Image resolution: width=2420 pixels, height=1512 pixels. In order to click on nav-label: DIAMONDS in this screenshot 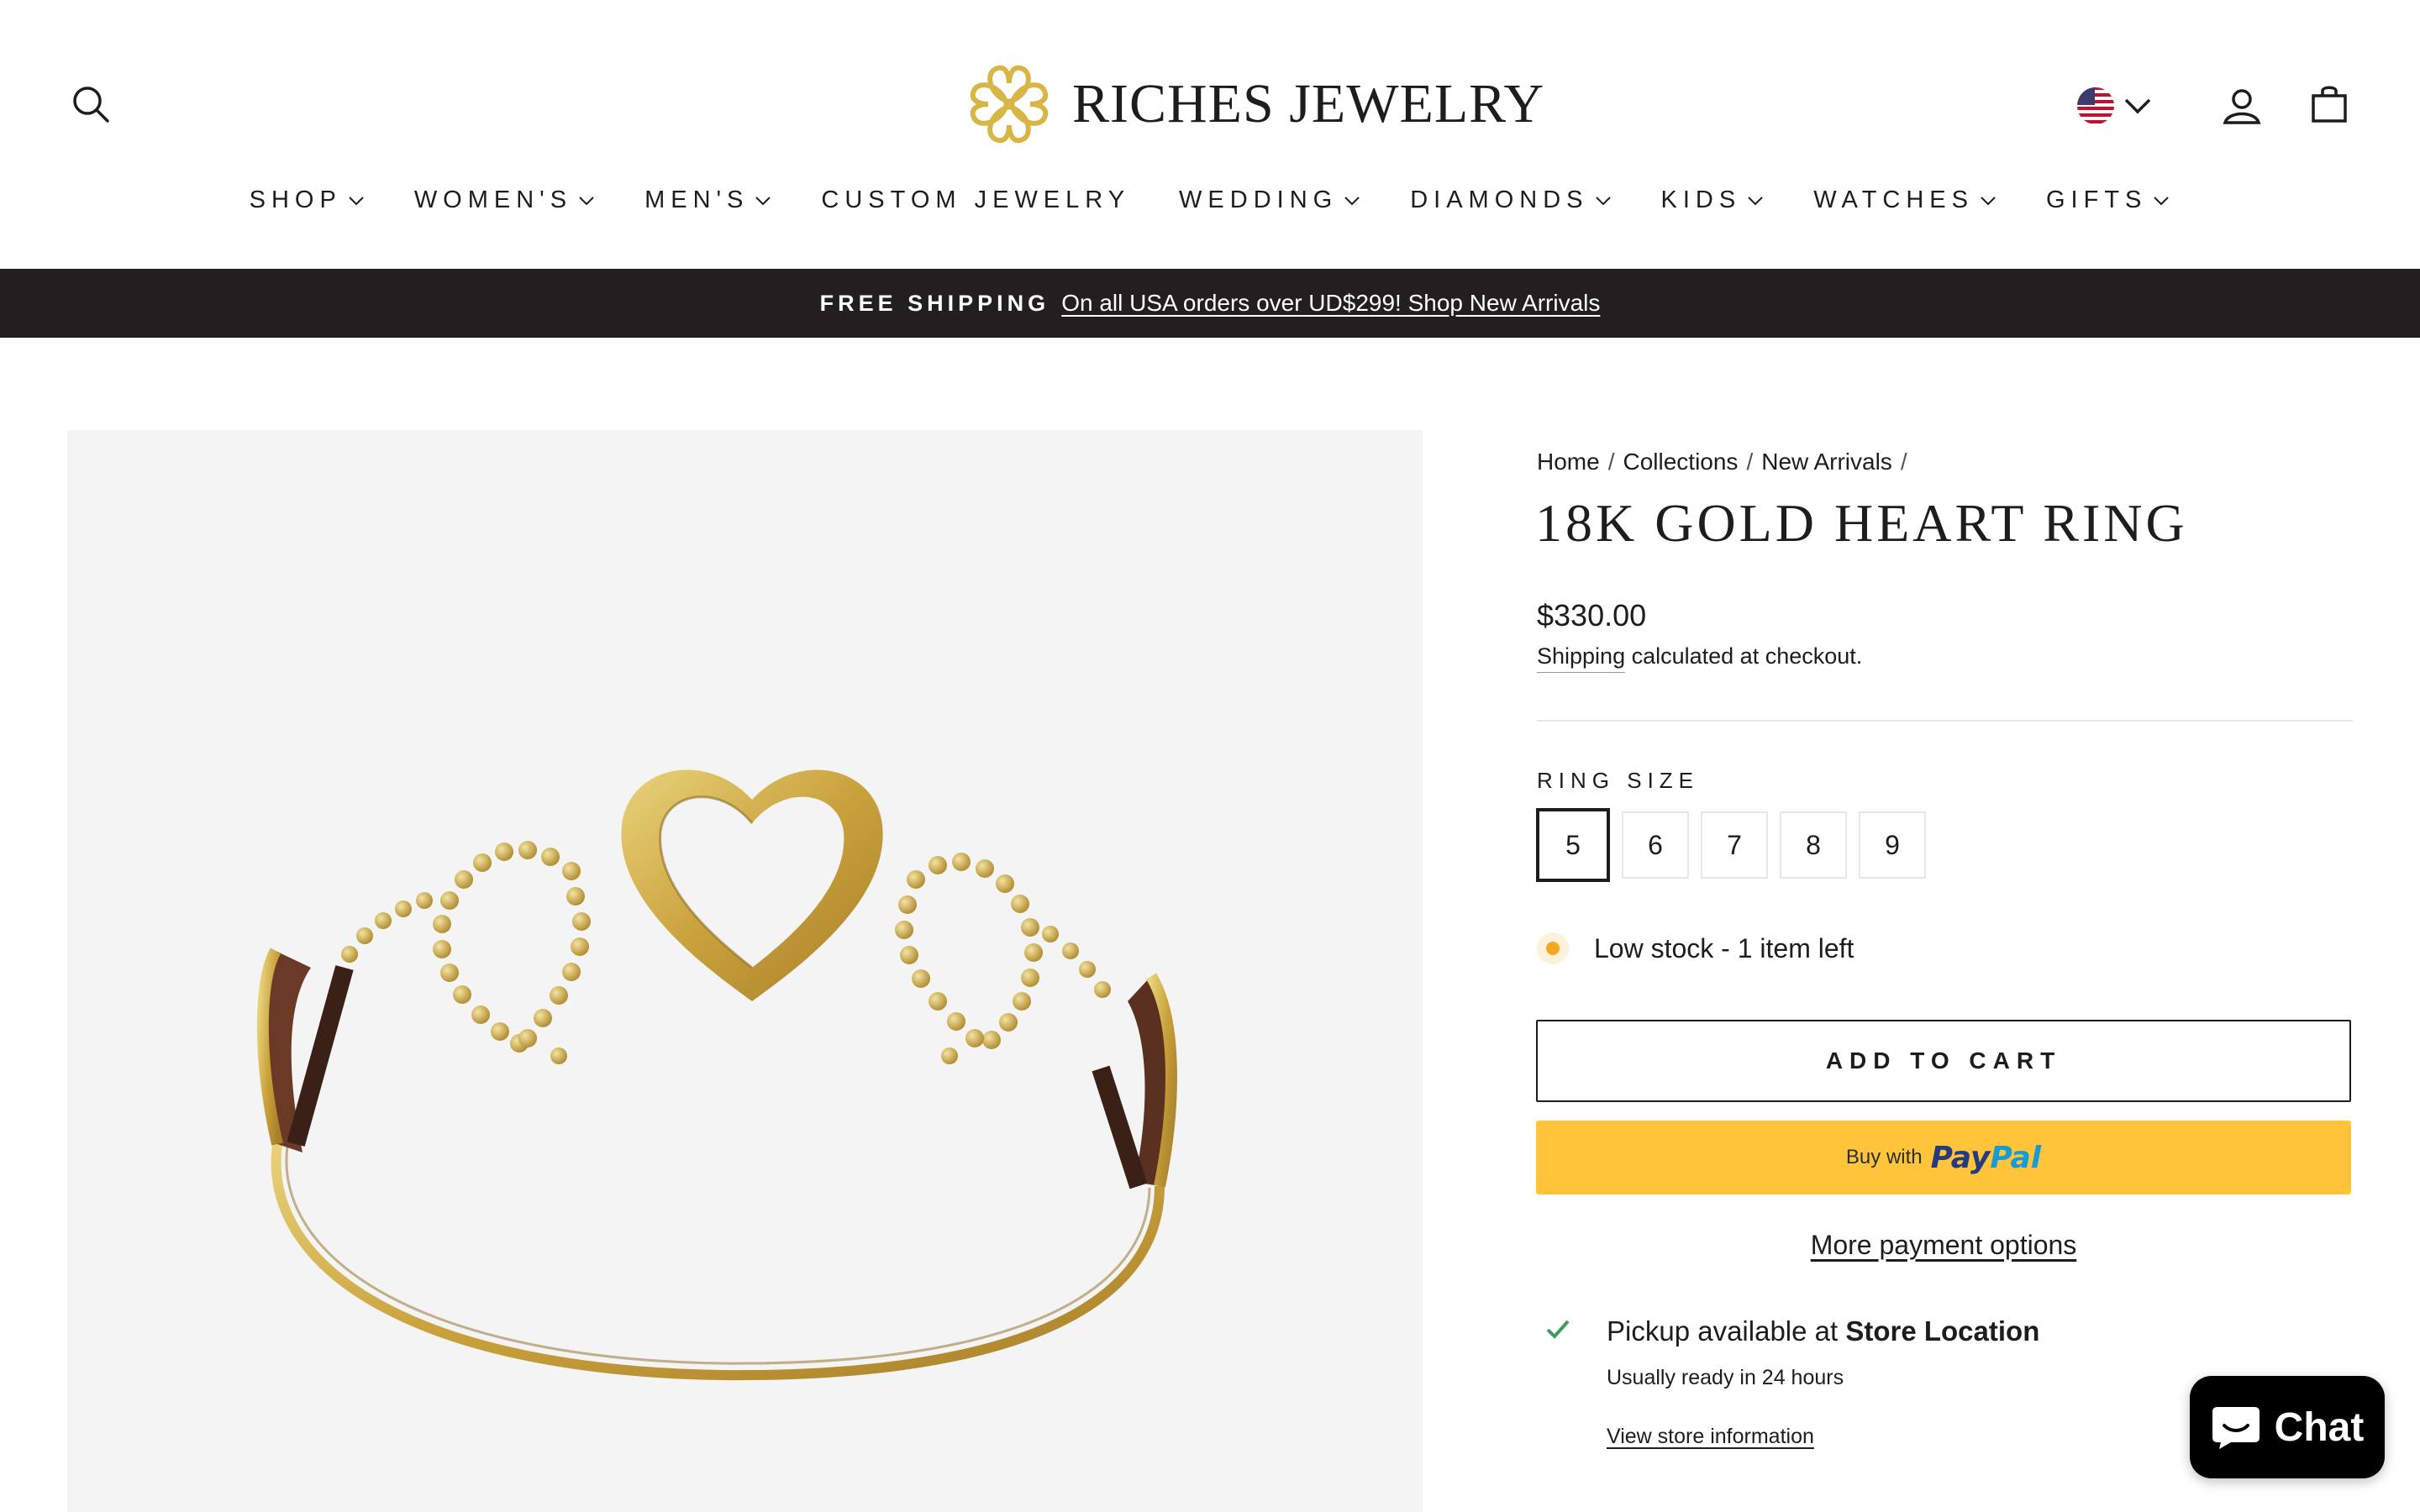, I will do `click(1499, 199)`.